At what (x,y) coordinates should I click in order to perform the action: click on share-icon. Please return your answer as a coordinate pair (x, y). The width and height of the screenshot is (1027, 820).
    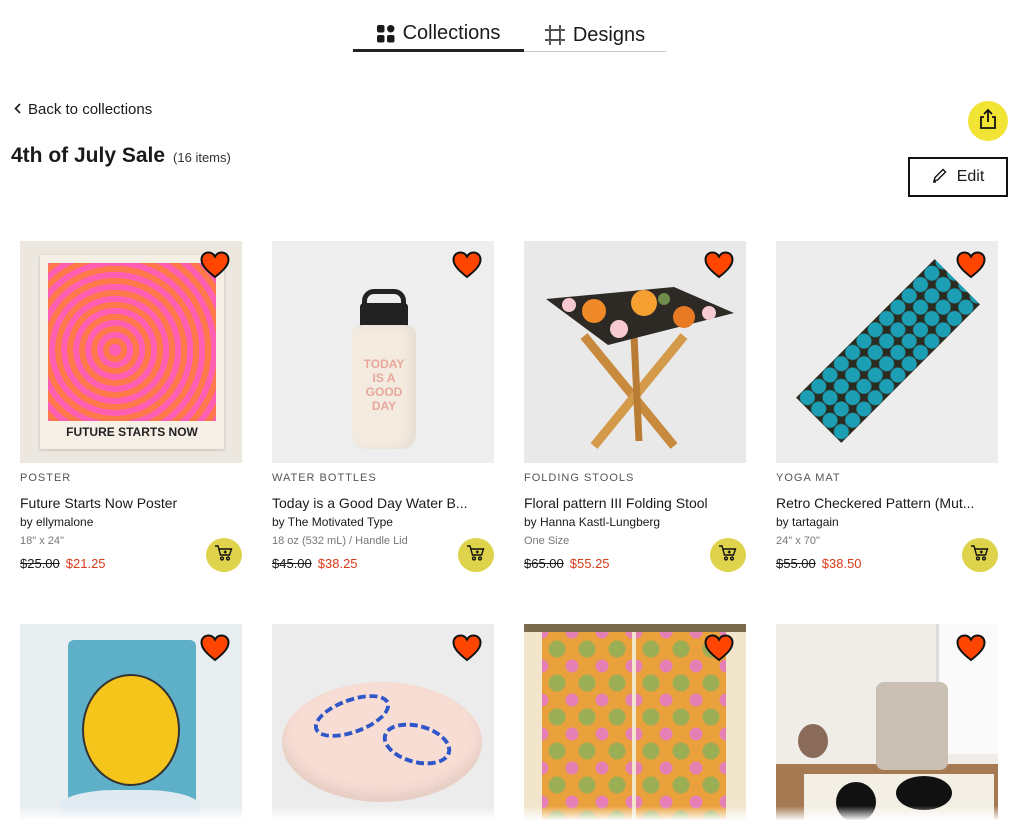
    Looking at the image, I should click on (988, 121).